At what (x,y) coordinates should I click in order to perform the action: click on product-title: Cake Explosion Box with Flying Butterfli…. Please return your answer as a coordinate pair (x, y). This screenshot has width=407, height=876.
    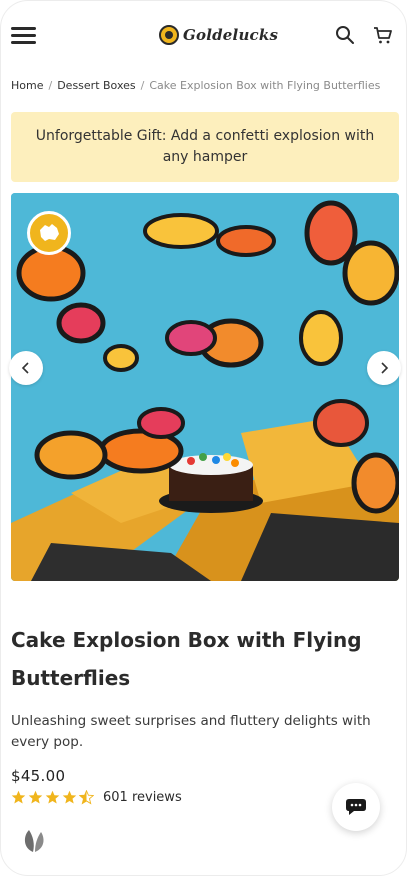
    Looking at the image, I should click on (186, 659).